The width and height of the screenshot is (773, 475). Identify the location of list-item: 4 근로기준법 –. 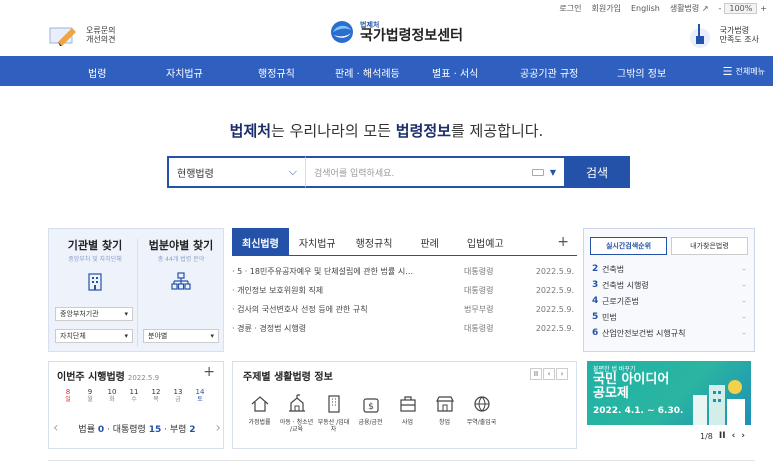
(669, 301).